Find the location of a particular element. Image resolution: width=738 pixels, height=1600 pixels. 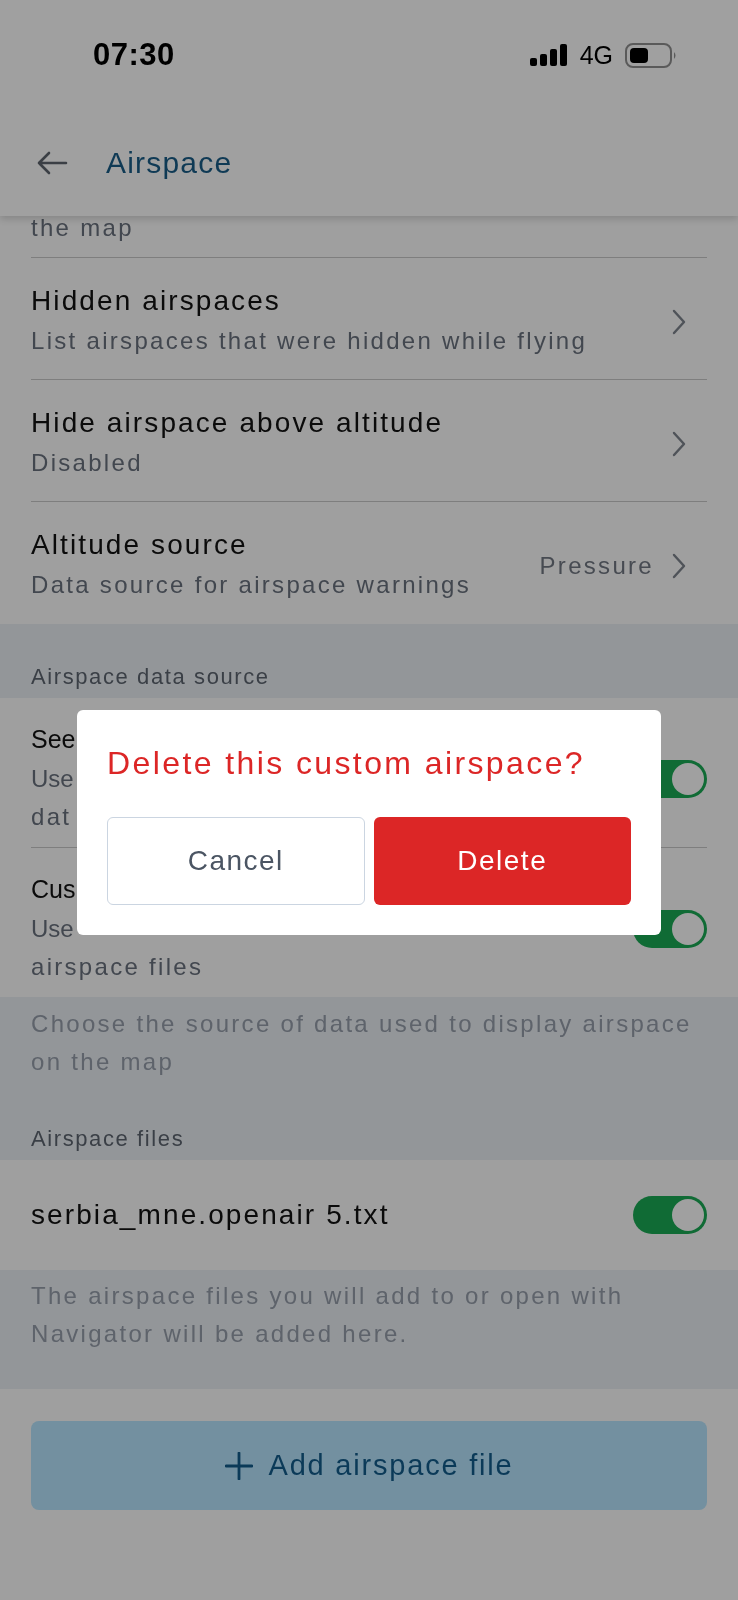

section-header: Airspace files is located at coordinates (108, 1139).